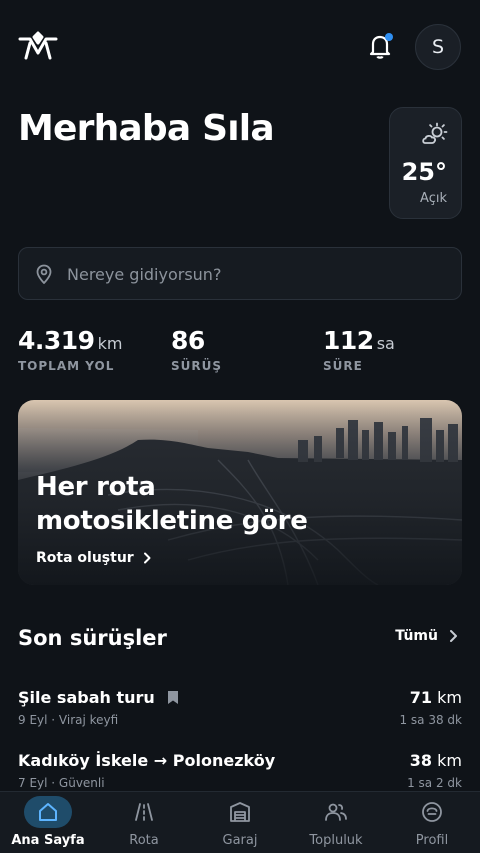 Image resolution: width=480 pixels, height=853 pixels. What do you see at coordinates (432, 840) in the screenshot?
I see `nav-label: Profil` at bounding box center [432, 840].